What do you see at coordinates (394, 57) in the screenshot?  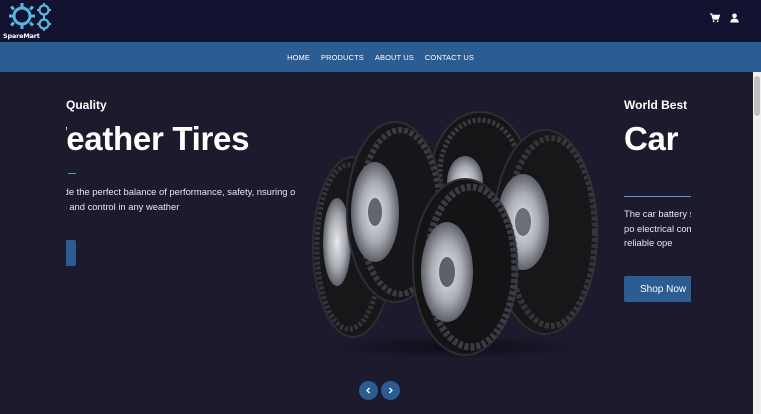 I see `nav-item-about-us: ABOUT US` at bounding box center [394, 57].